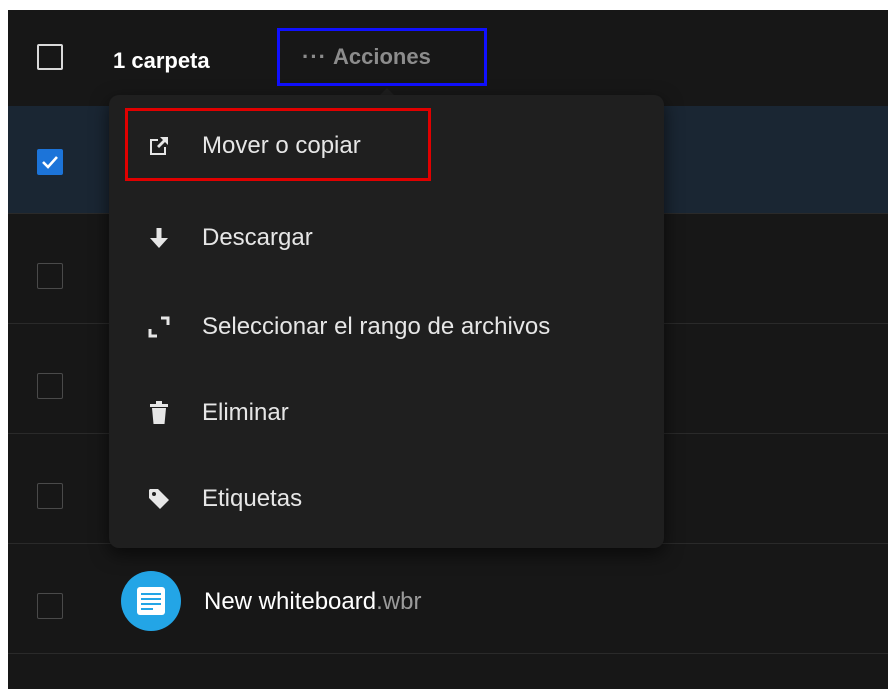 The height and width of the screenshot is (689, 888). What do you see at coordinates (245, 412) in the screenshot?
I see `menu-item-label: Eliminar` at bounding box center [245, 412].